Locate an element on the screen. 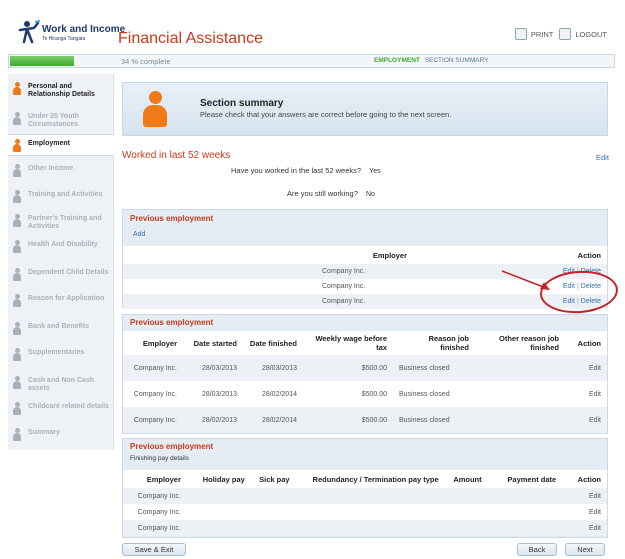 This screenshot has height=559, width=625. sidebar-item-supplementaries: Supplementaries is located at coordinates (61, 356).